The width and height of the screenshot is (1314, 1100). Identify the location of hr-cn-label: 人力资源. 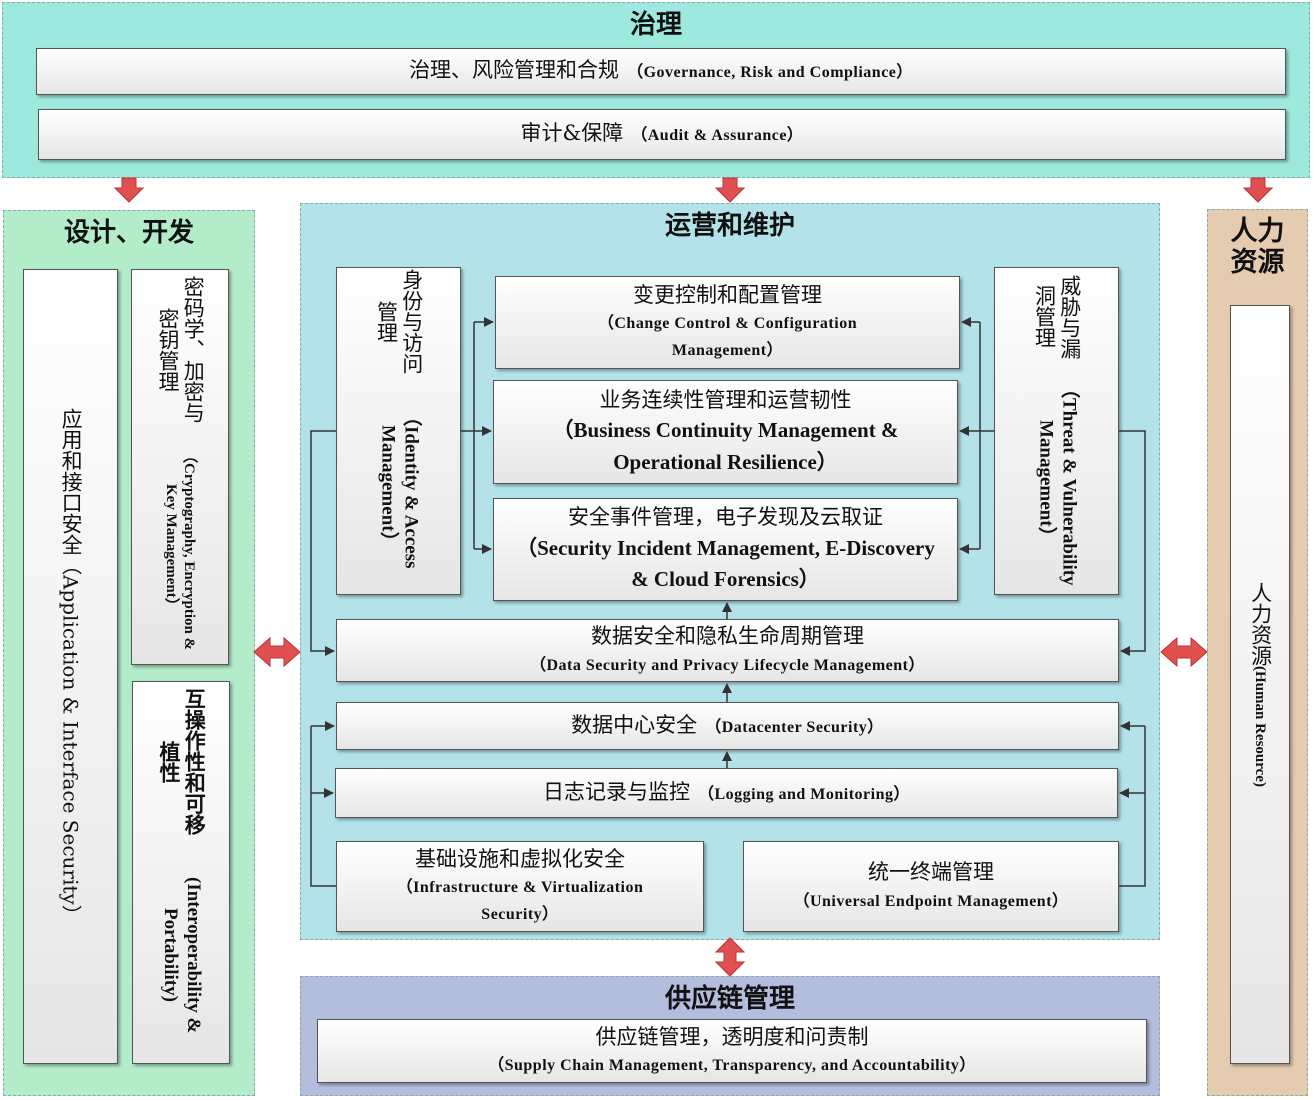
(1260, 624).